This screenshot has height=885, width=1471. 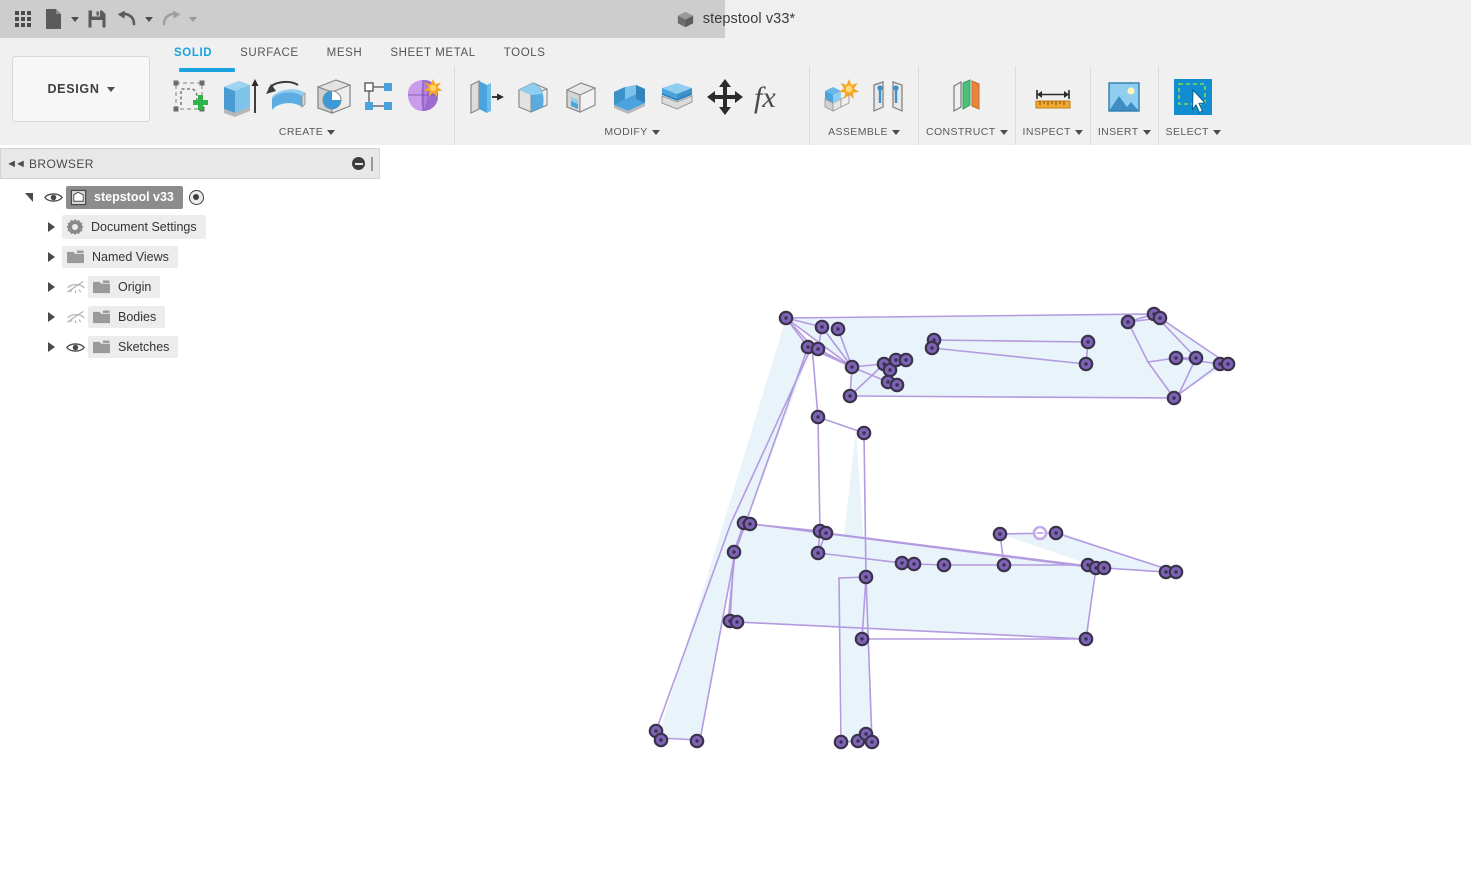 I want to click on tree-node-label-group: stepstool v33, so click(x=124, y=197).